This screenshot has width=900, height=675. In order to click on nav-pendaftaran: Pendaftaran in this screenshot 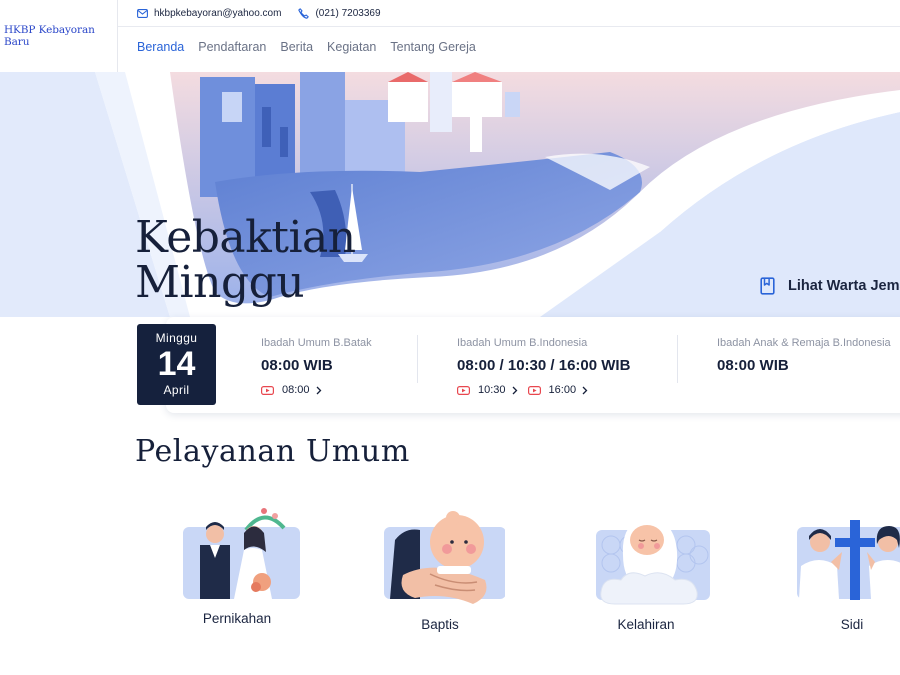, I will do `click(232, 47)`.